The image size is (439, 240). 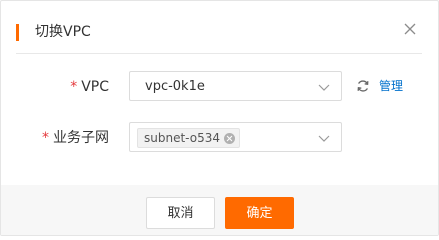 I want to click on header-divider, so click(x=219, y=53).